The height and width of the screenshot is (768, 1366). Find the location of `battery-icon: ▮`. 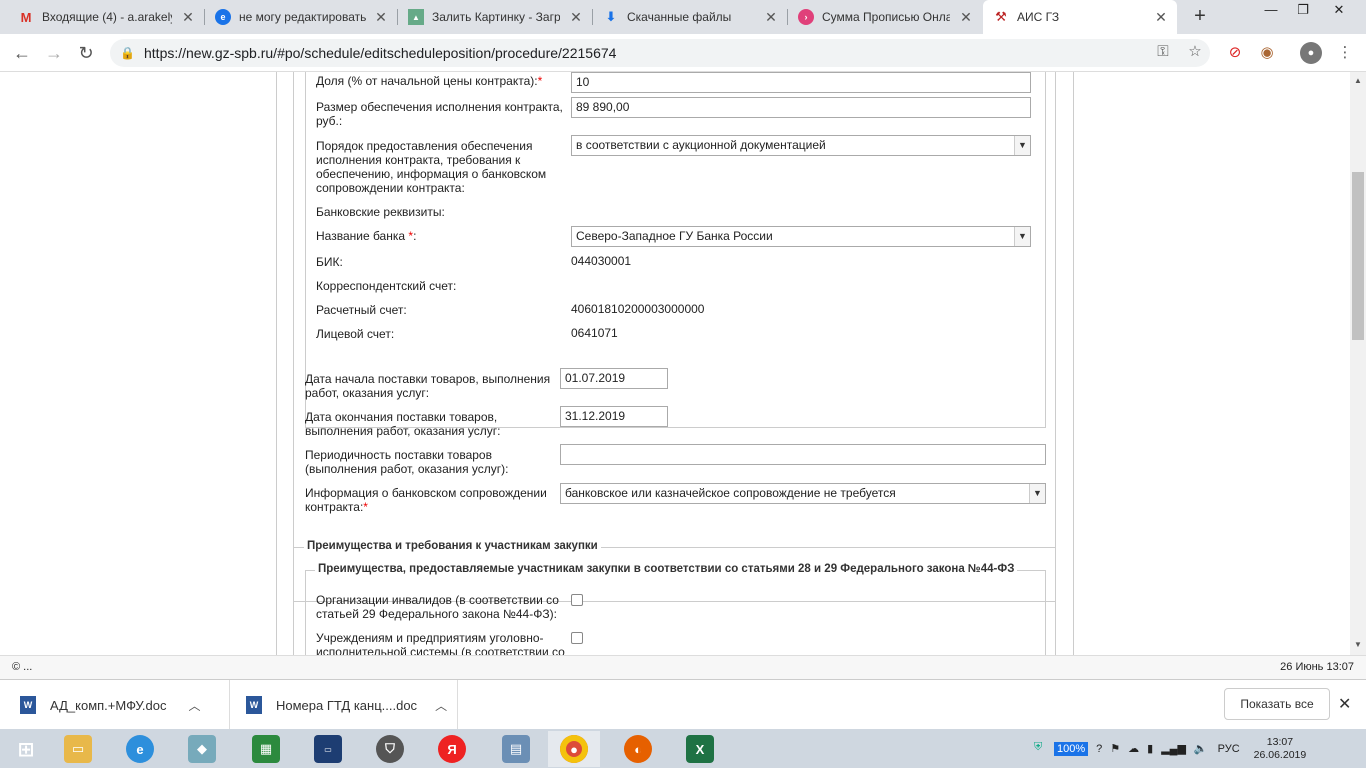

battery-icon: ▮ is located at coordinates (1150, 748).